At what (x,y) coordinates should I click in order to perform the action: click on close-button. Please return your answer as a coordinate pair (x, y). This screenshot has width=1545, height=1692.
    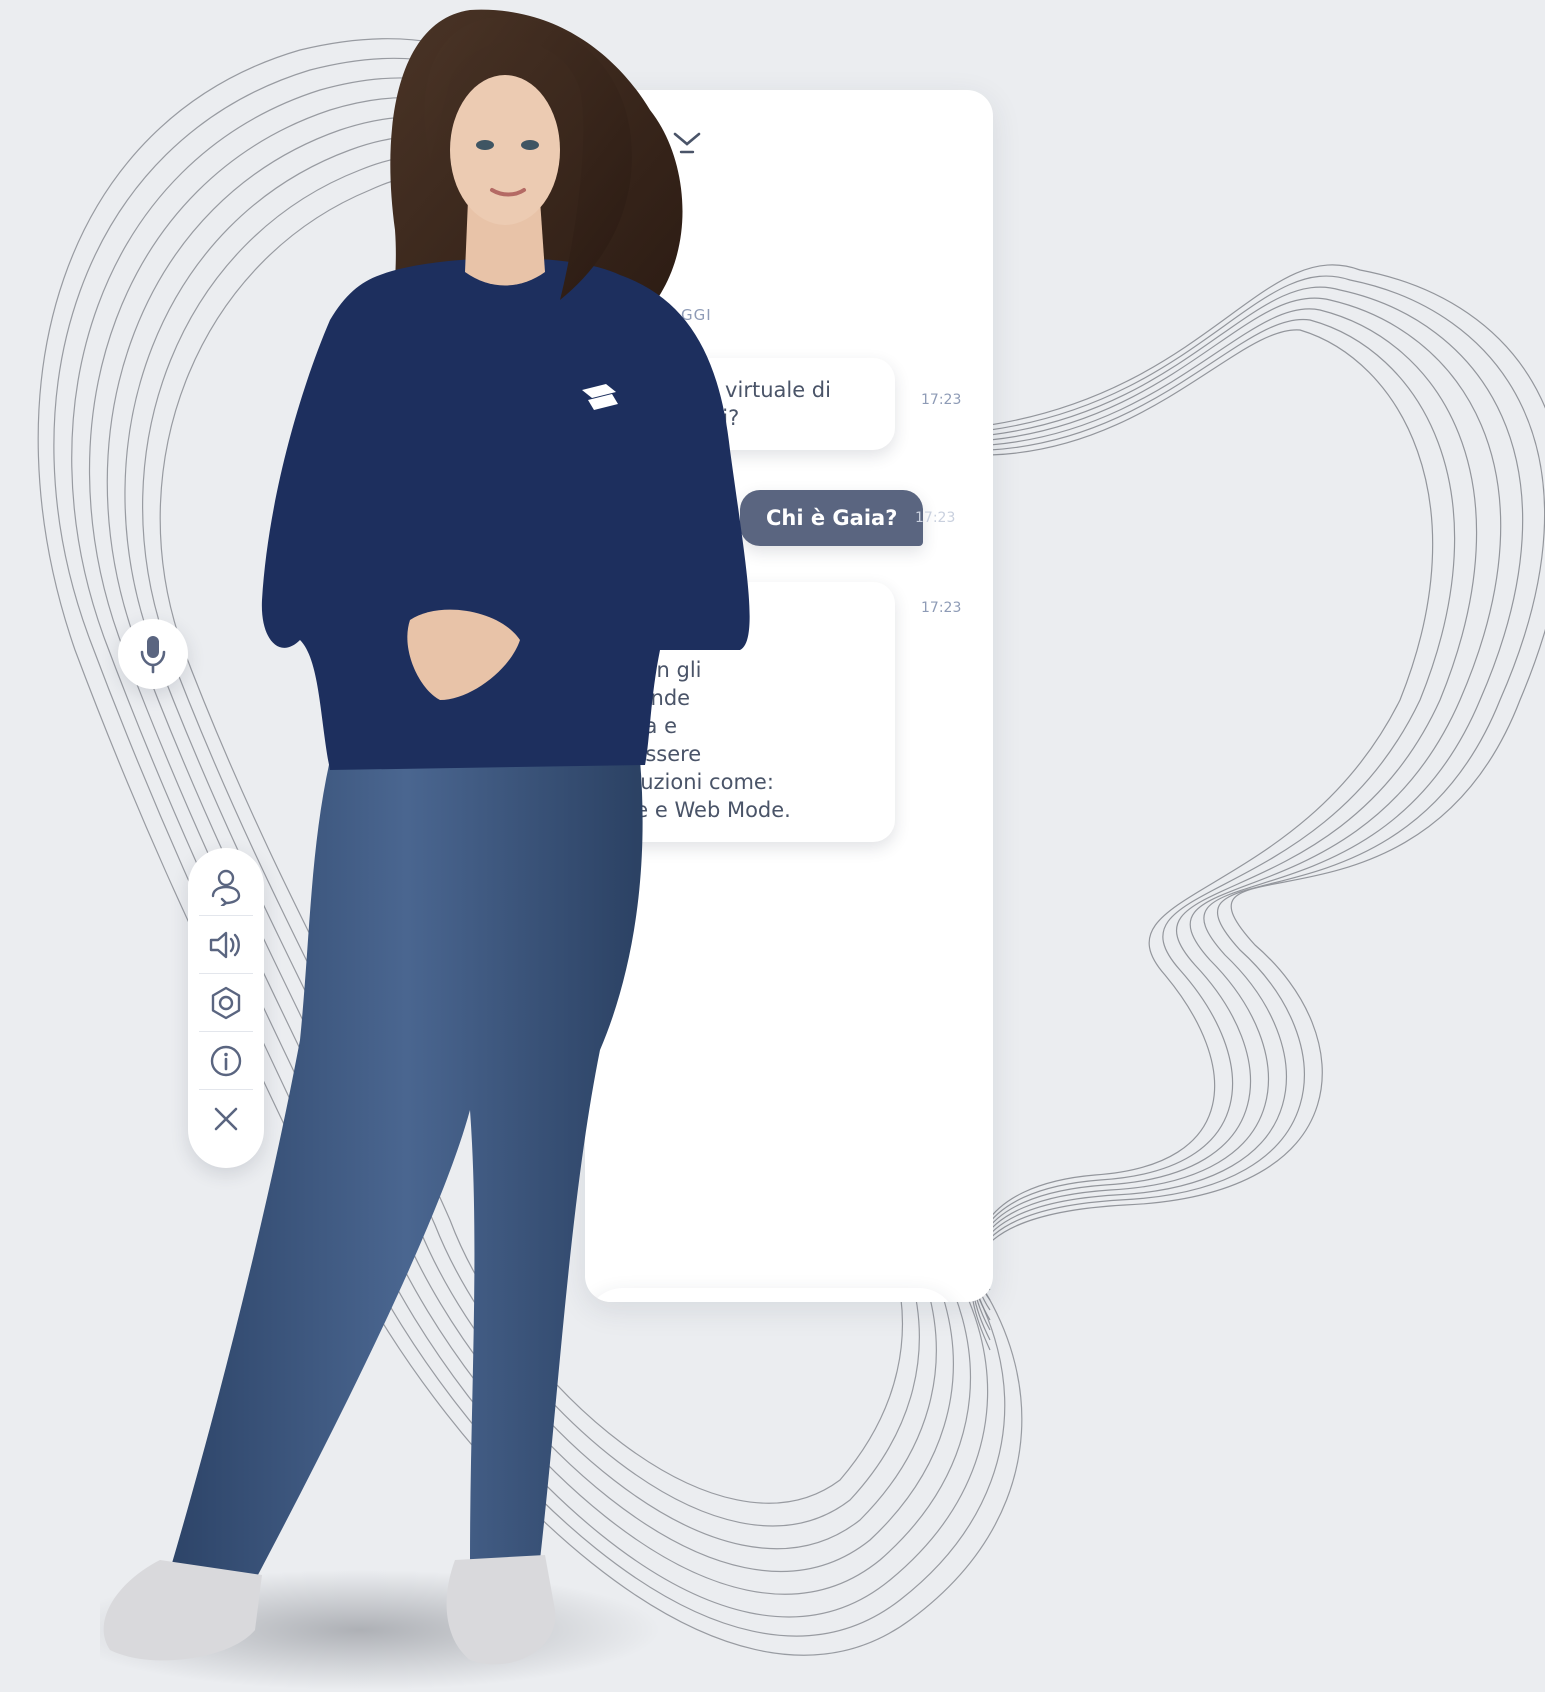
    Looking at the image, I should click on (226, 1119).